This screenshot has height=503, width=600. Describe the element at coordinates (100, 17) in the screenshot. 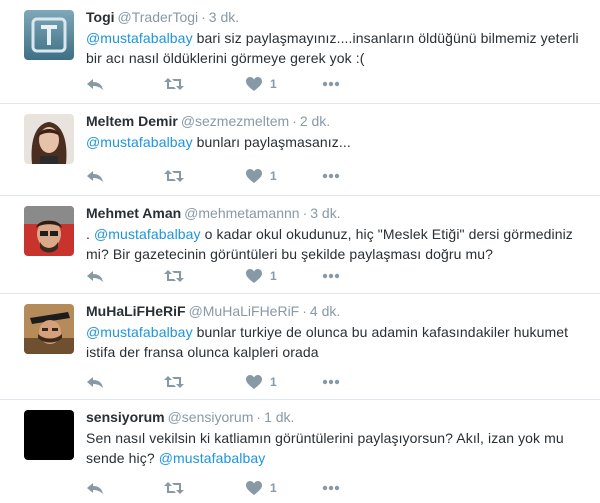

I see `tweet-author-name: Togi` at that location.